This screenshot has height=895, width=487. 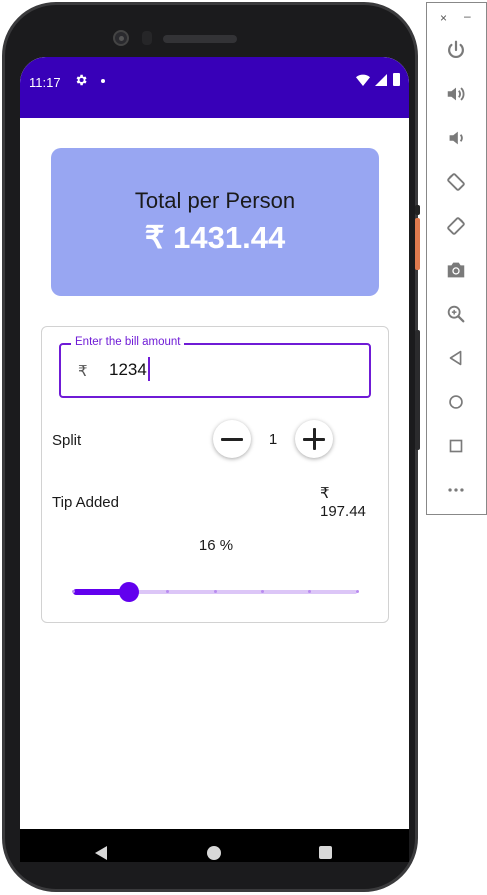 What do you see at coordinates (325, 852) in the screenshot?
I see `nav-recents-icon` at bounding box center [325, 852].